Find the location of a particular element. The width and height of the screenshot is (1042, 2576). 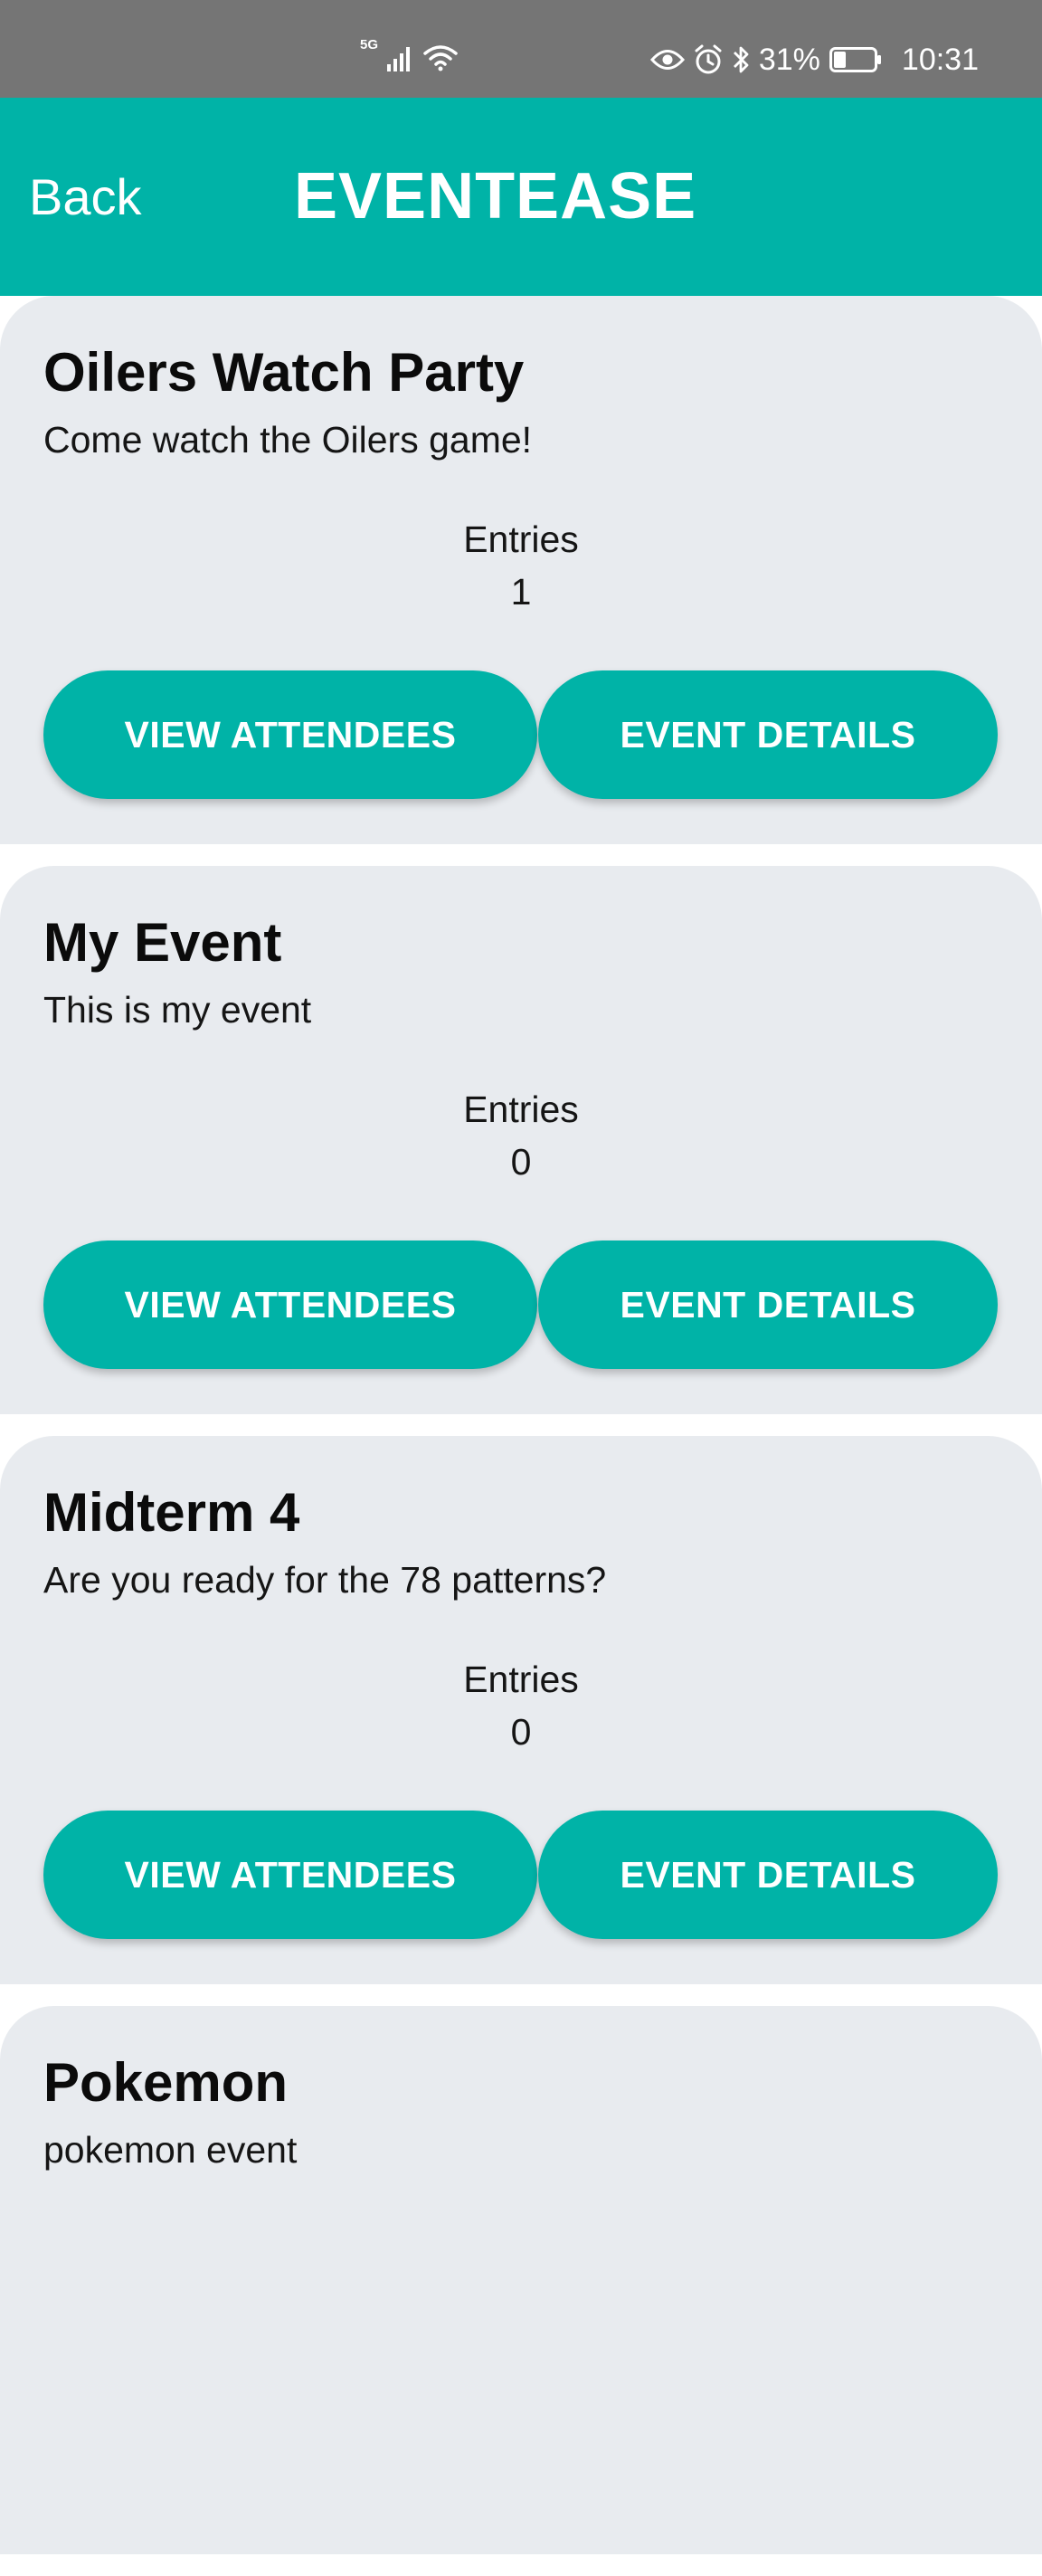

eye-icon is located at coordinates (667, 60).